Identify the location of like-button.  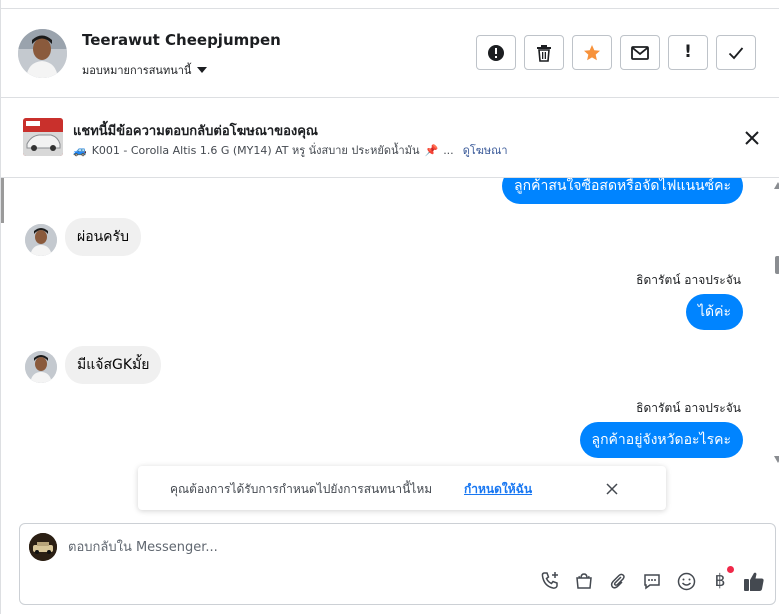
(754, 581).